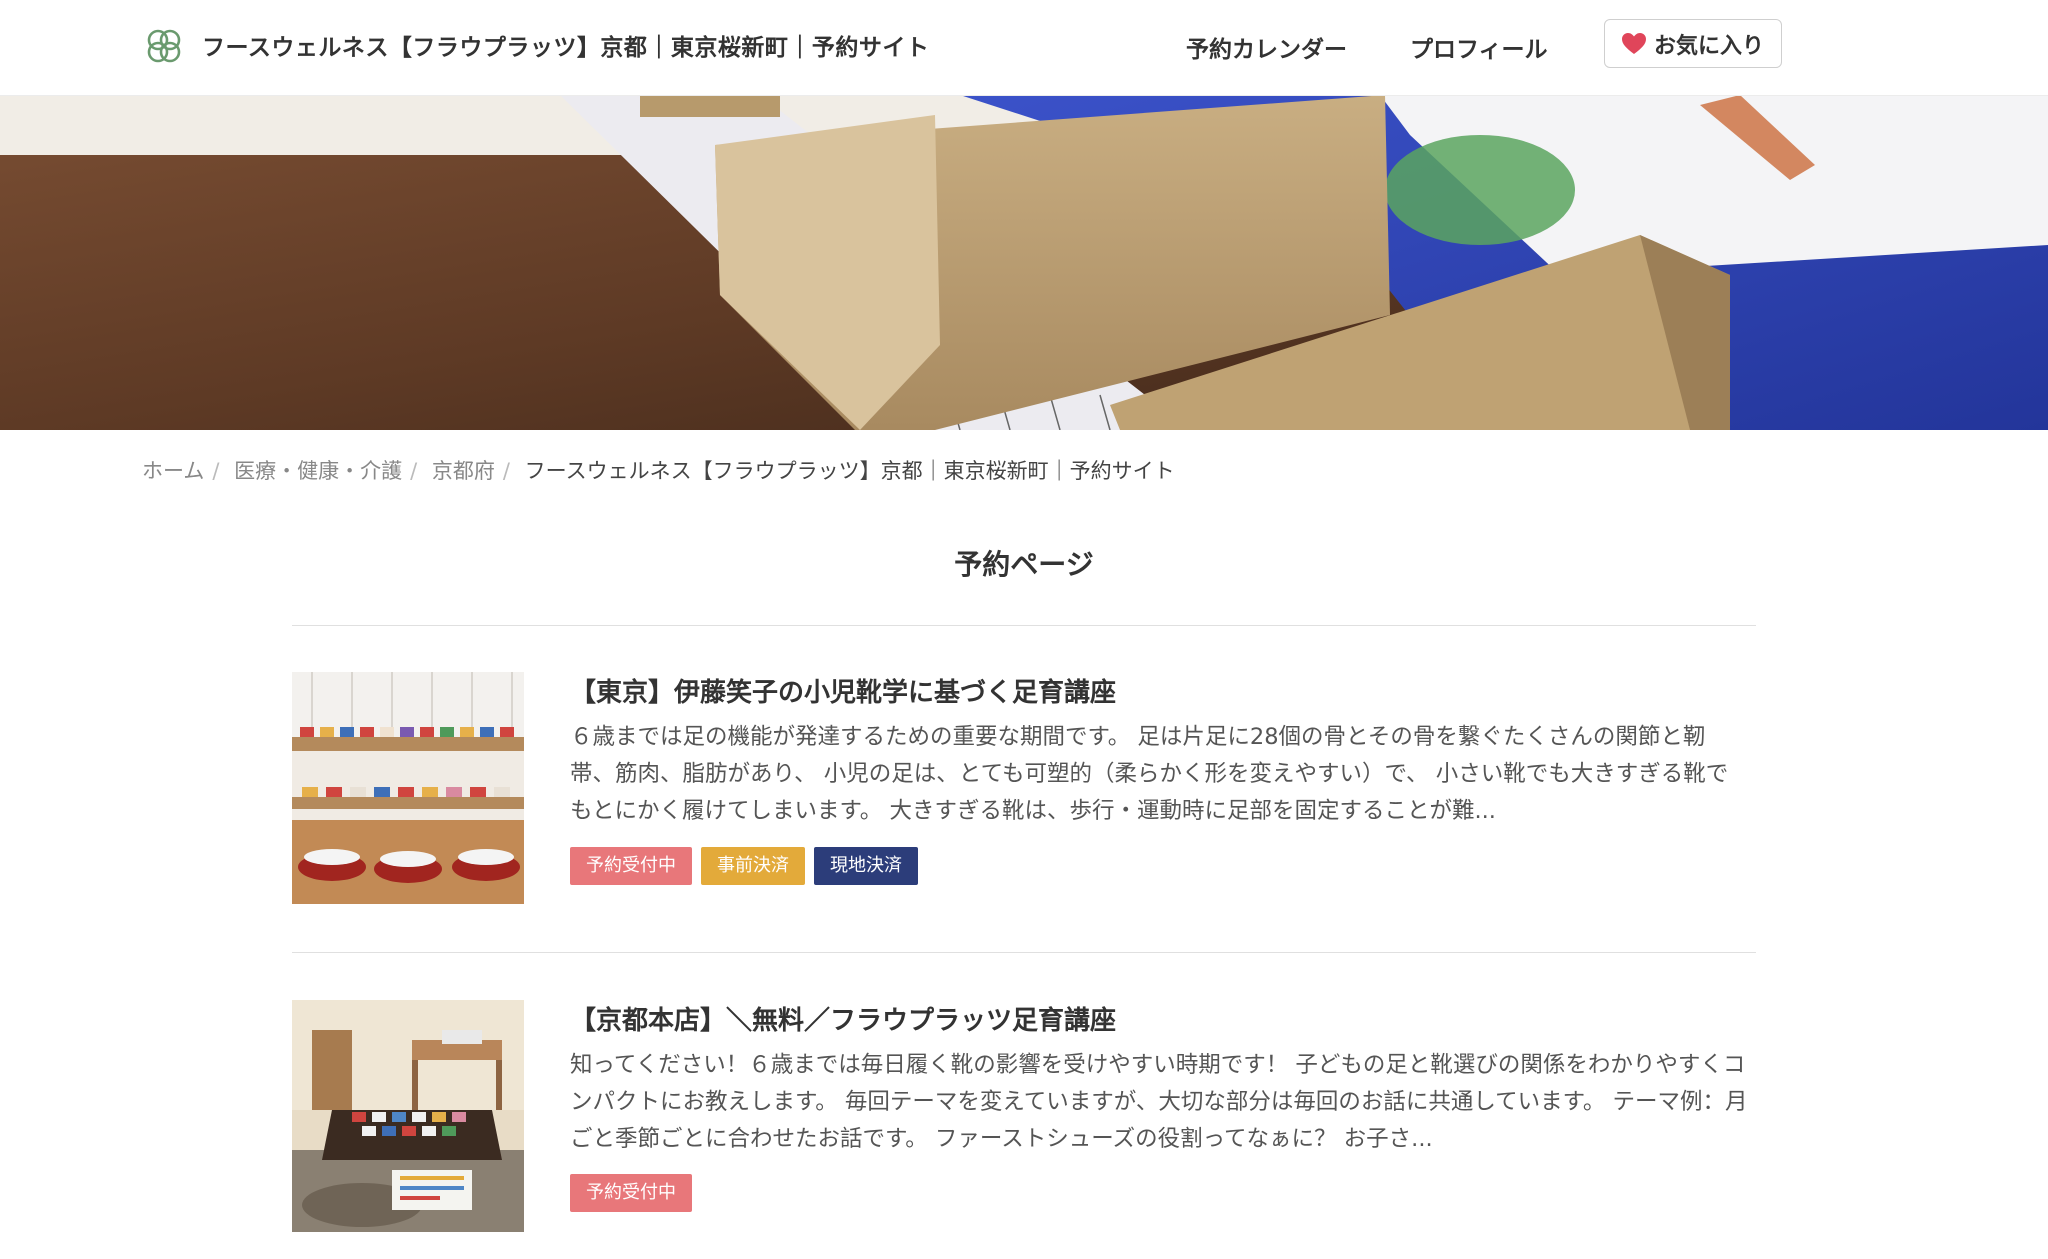  I want to click on onsite-pay-badge: 現地決済, so click(866, 866).